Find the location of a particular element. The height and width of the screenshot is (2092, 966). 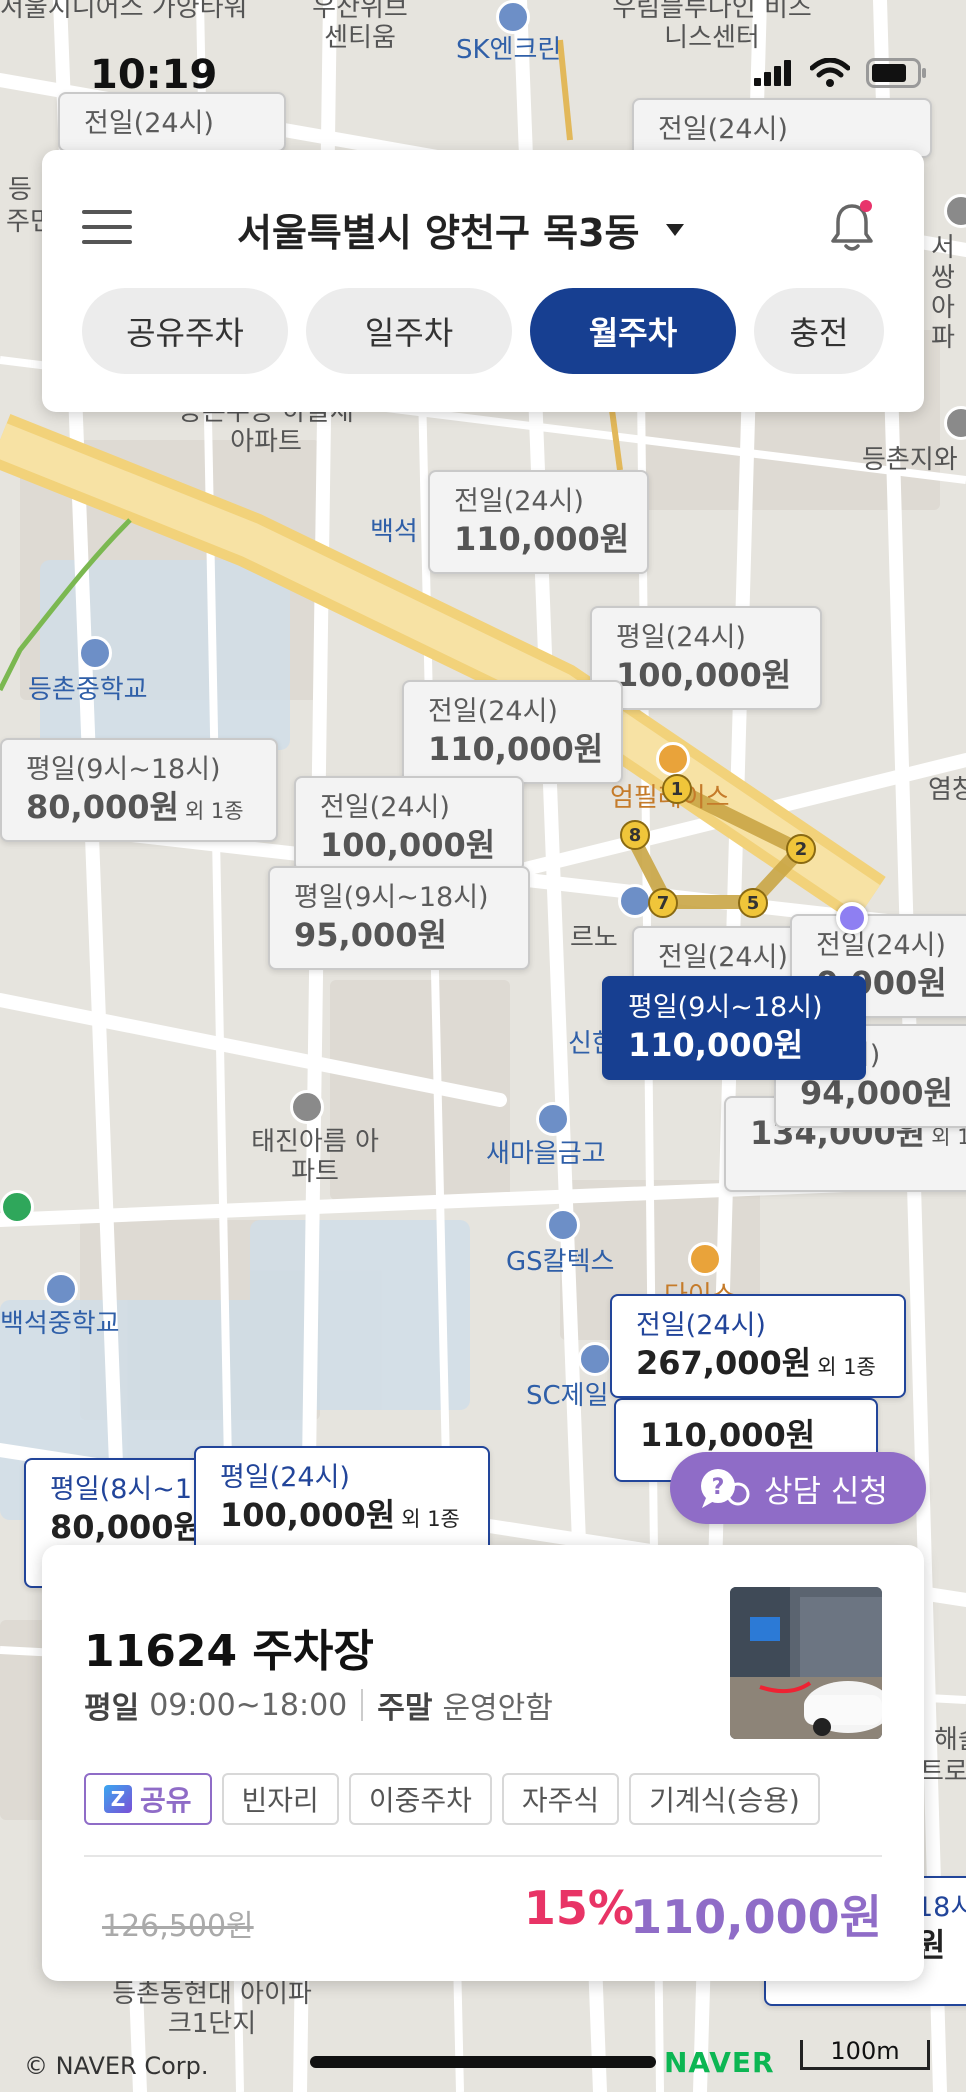

divider is located at coordinates (483, 1856).